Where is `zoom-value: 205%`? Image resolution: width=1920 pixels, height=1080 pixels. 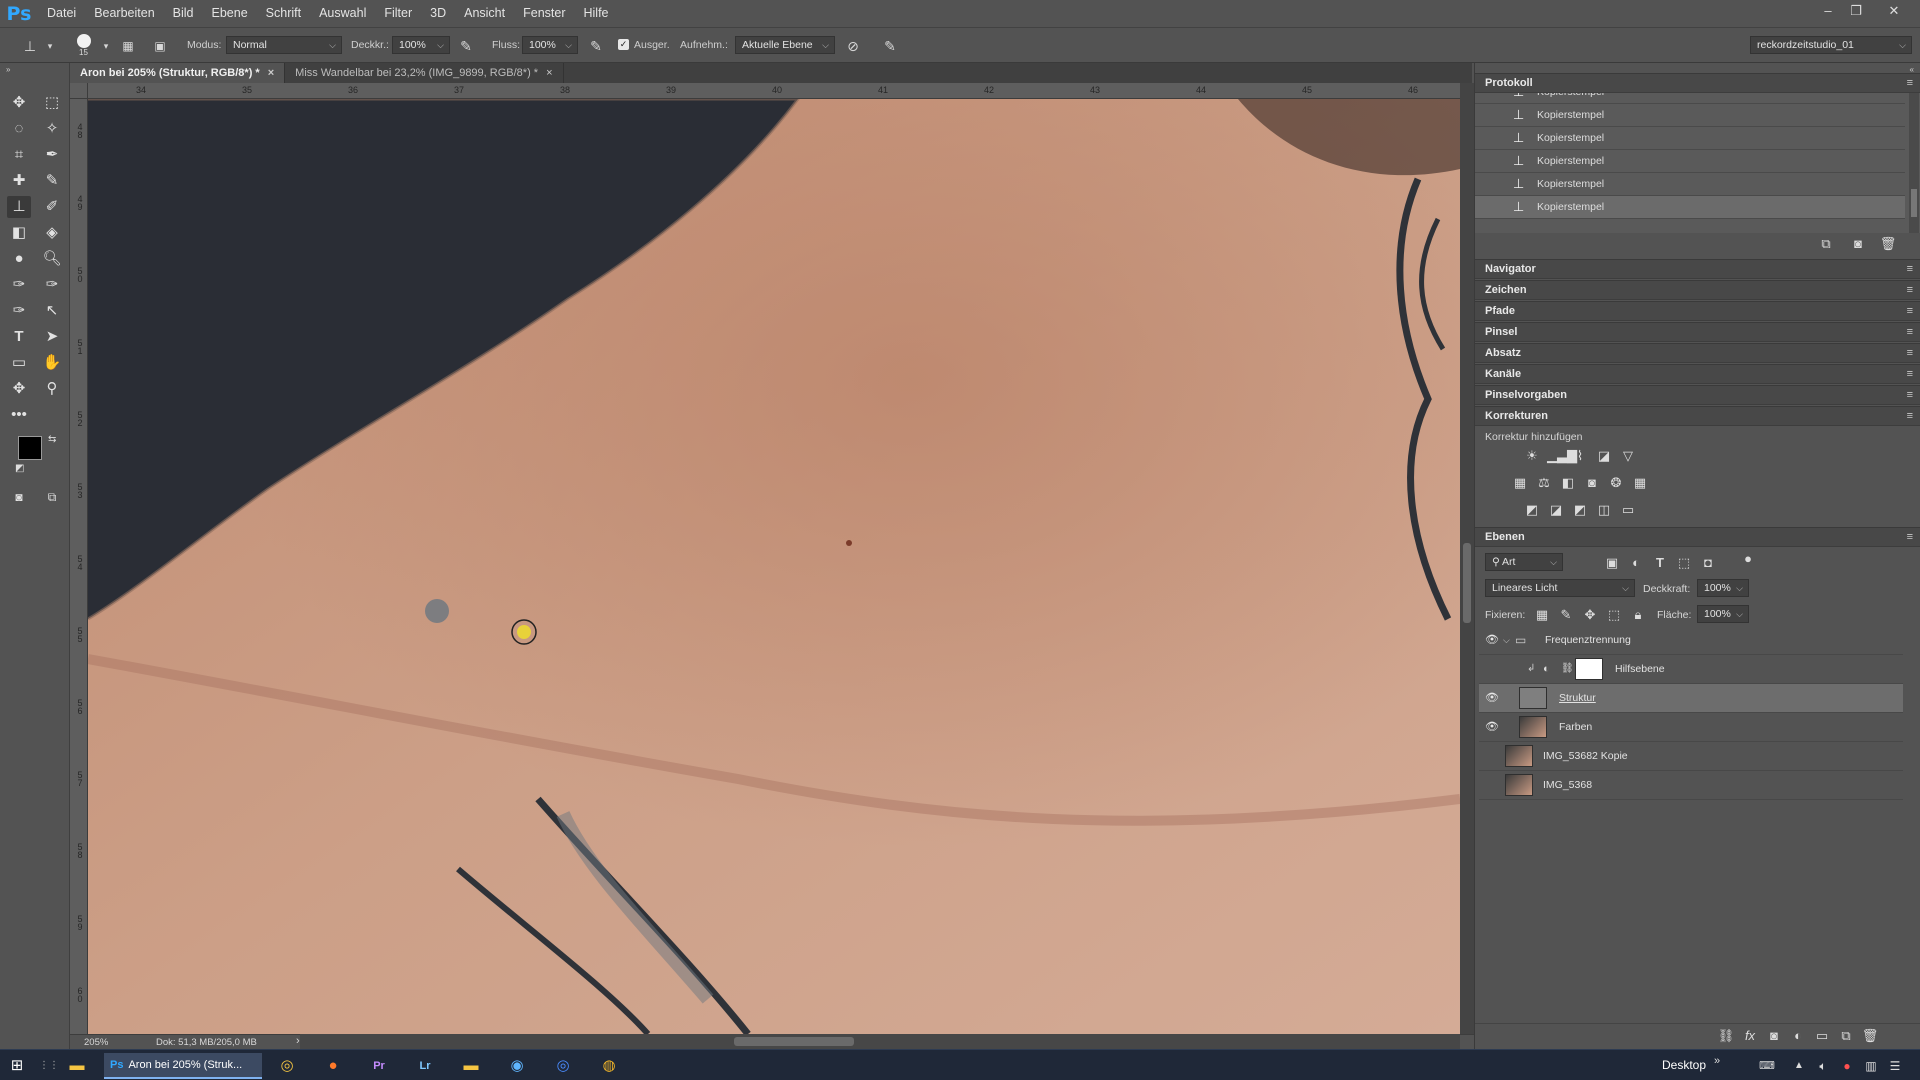
zoom-value: 205% is located at coordinates (96, 1042).